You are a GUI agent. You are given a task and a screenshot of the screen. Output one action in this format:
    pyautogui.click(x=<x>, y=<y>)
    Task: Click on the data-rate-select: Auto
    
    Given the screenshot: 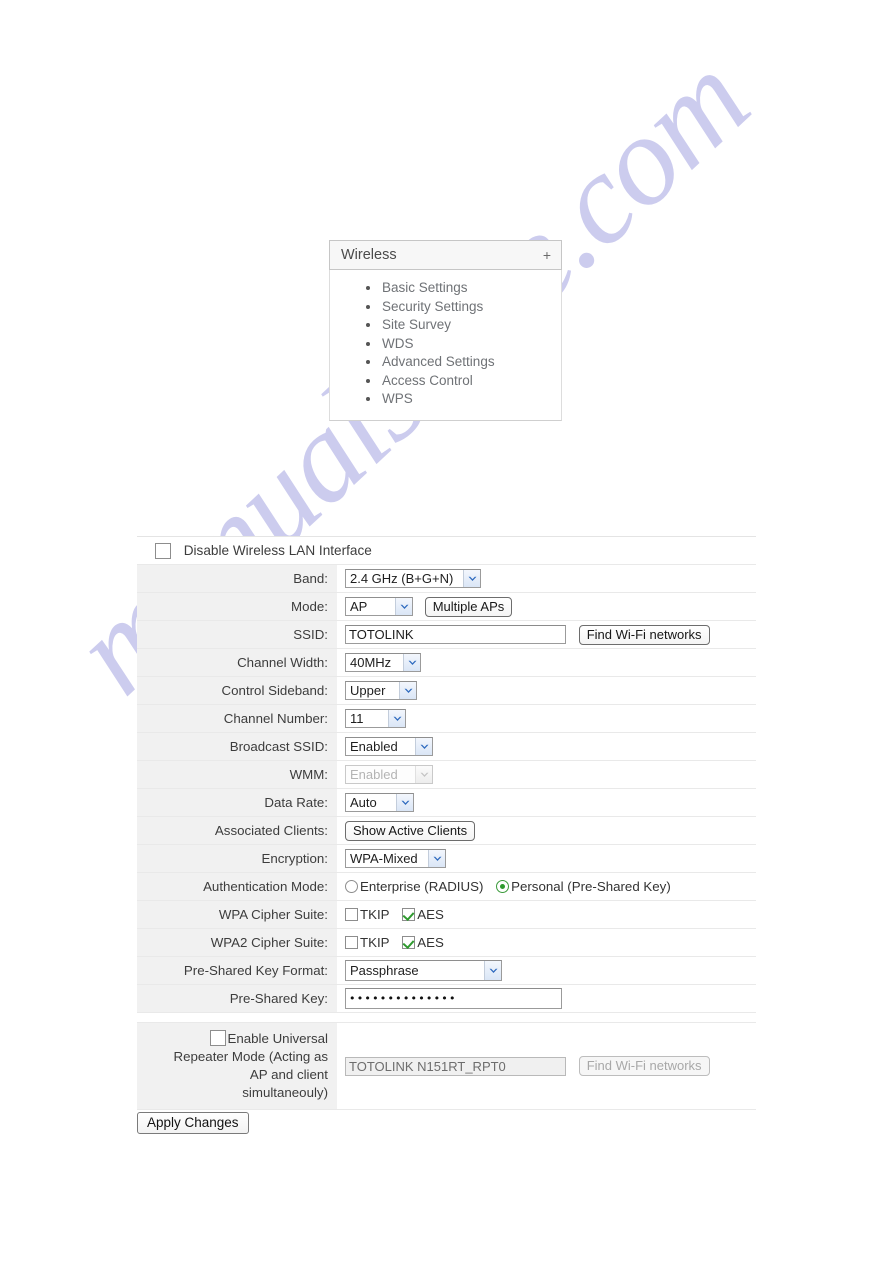 What is the action you would take?
    pyautogui.click(x=379, y=802)
    